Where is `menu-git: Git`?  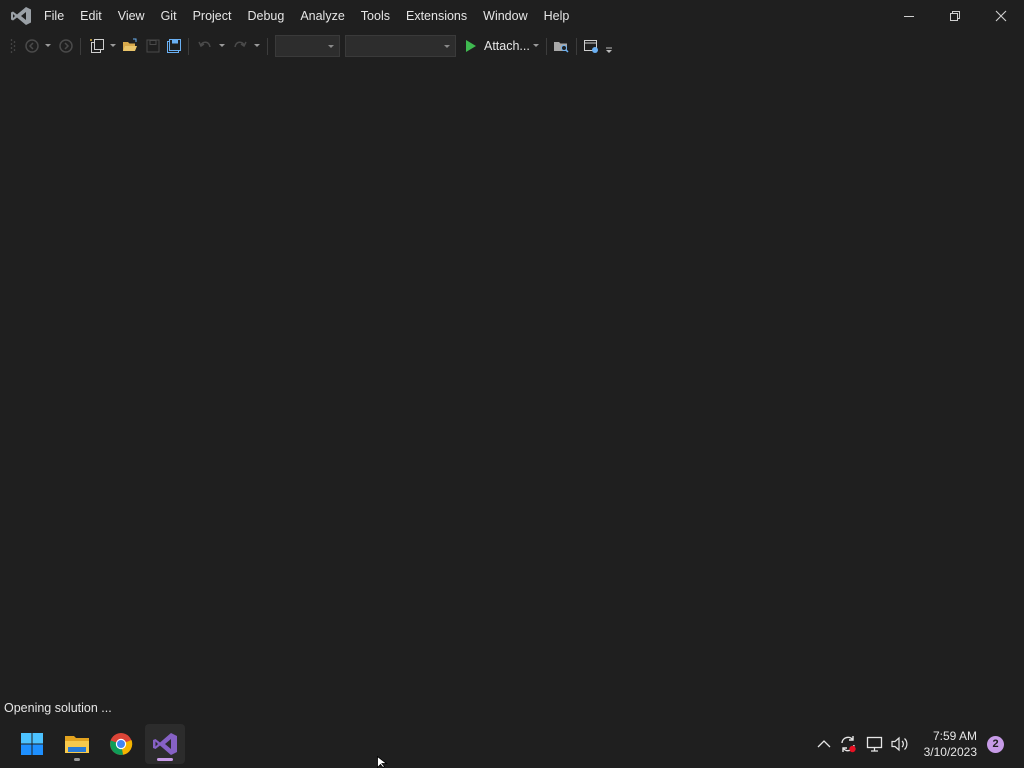
menu-git: Git is located at coordinates (169, 16).